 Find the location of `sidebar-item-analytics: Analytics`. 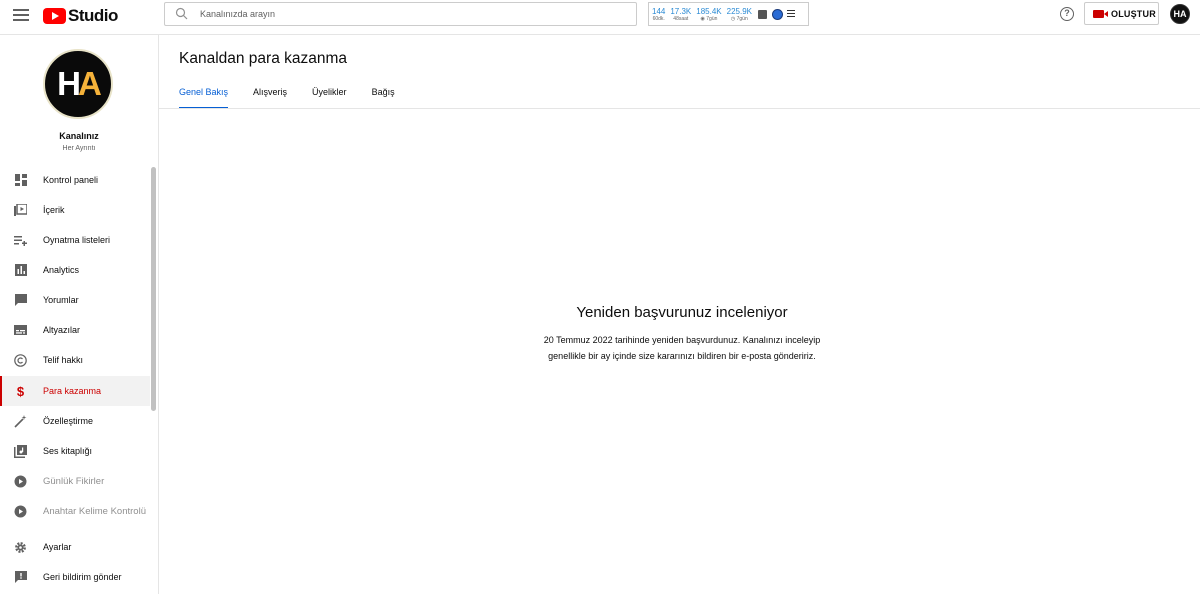

sidebar-item-analytics: Analytics is located at coordinates (75, 270).